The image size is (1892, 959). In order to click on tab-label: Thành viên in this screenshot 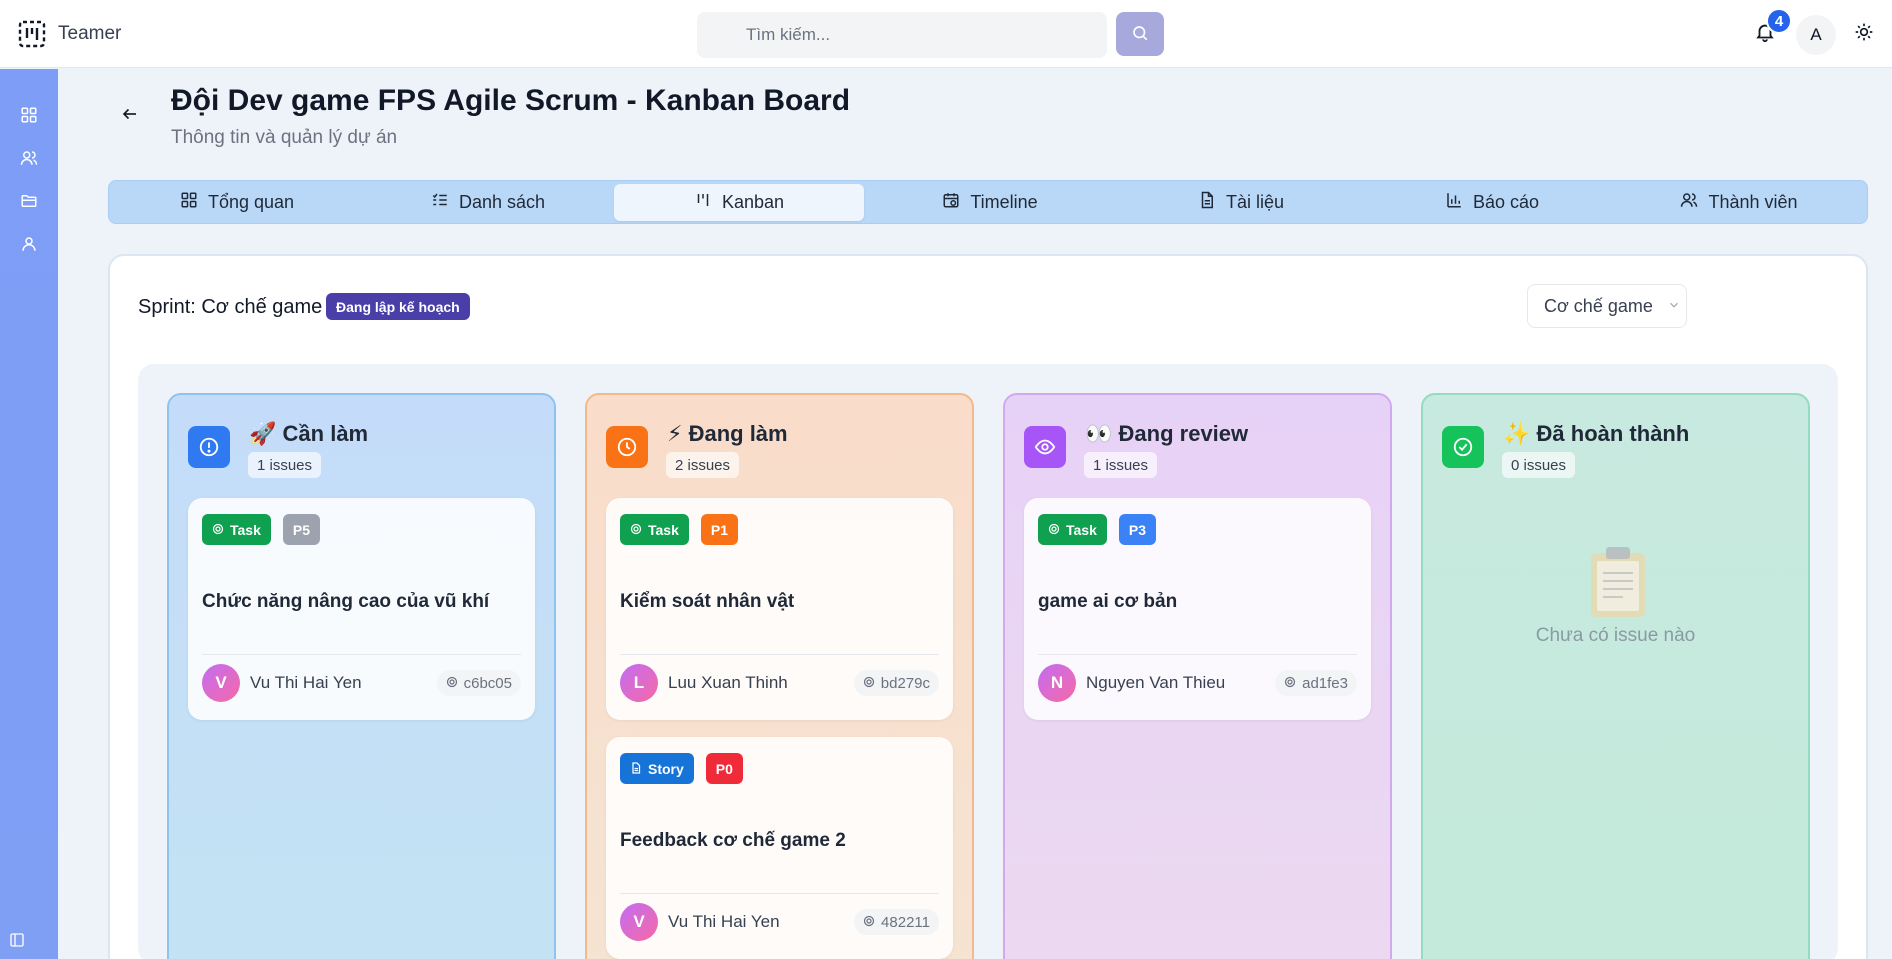, I will do `click(1753, 202)`.